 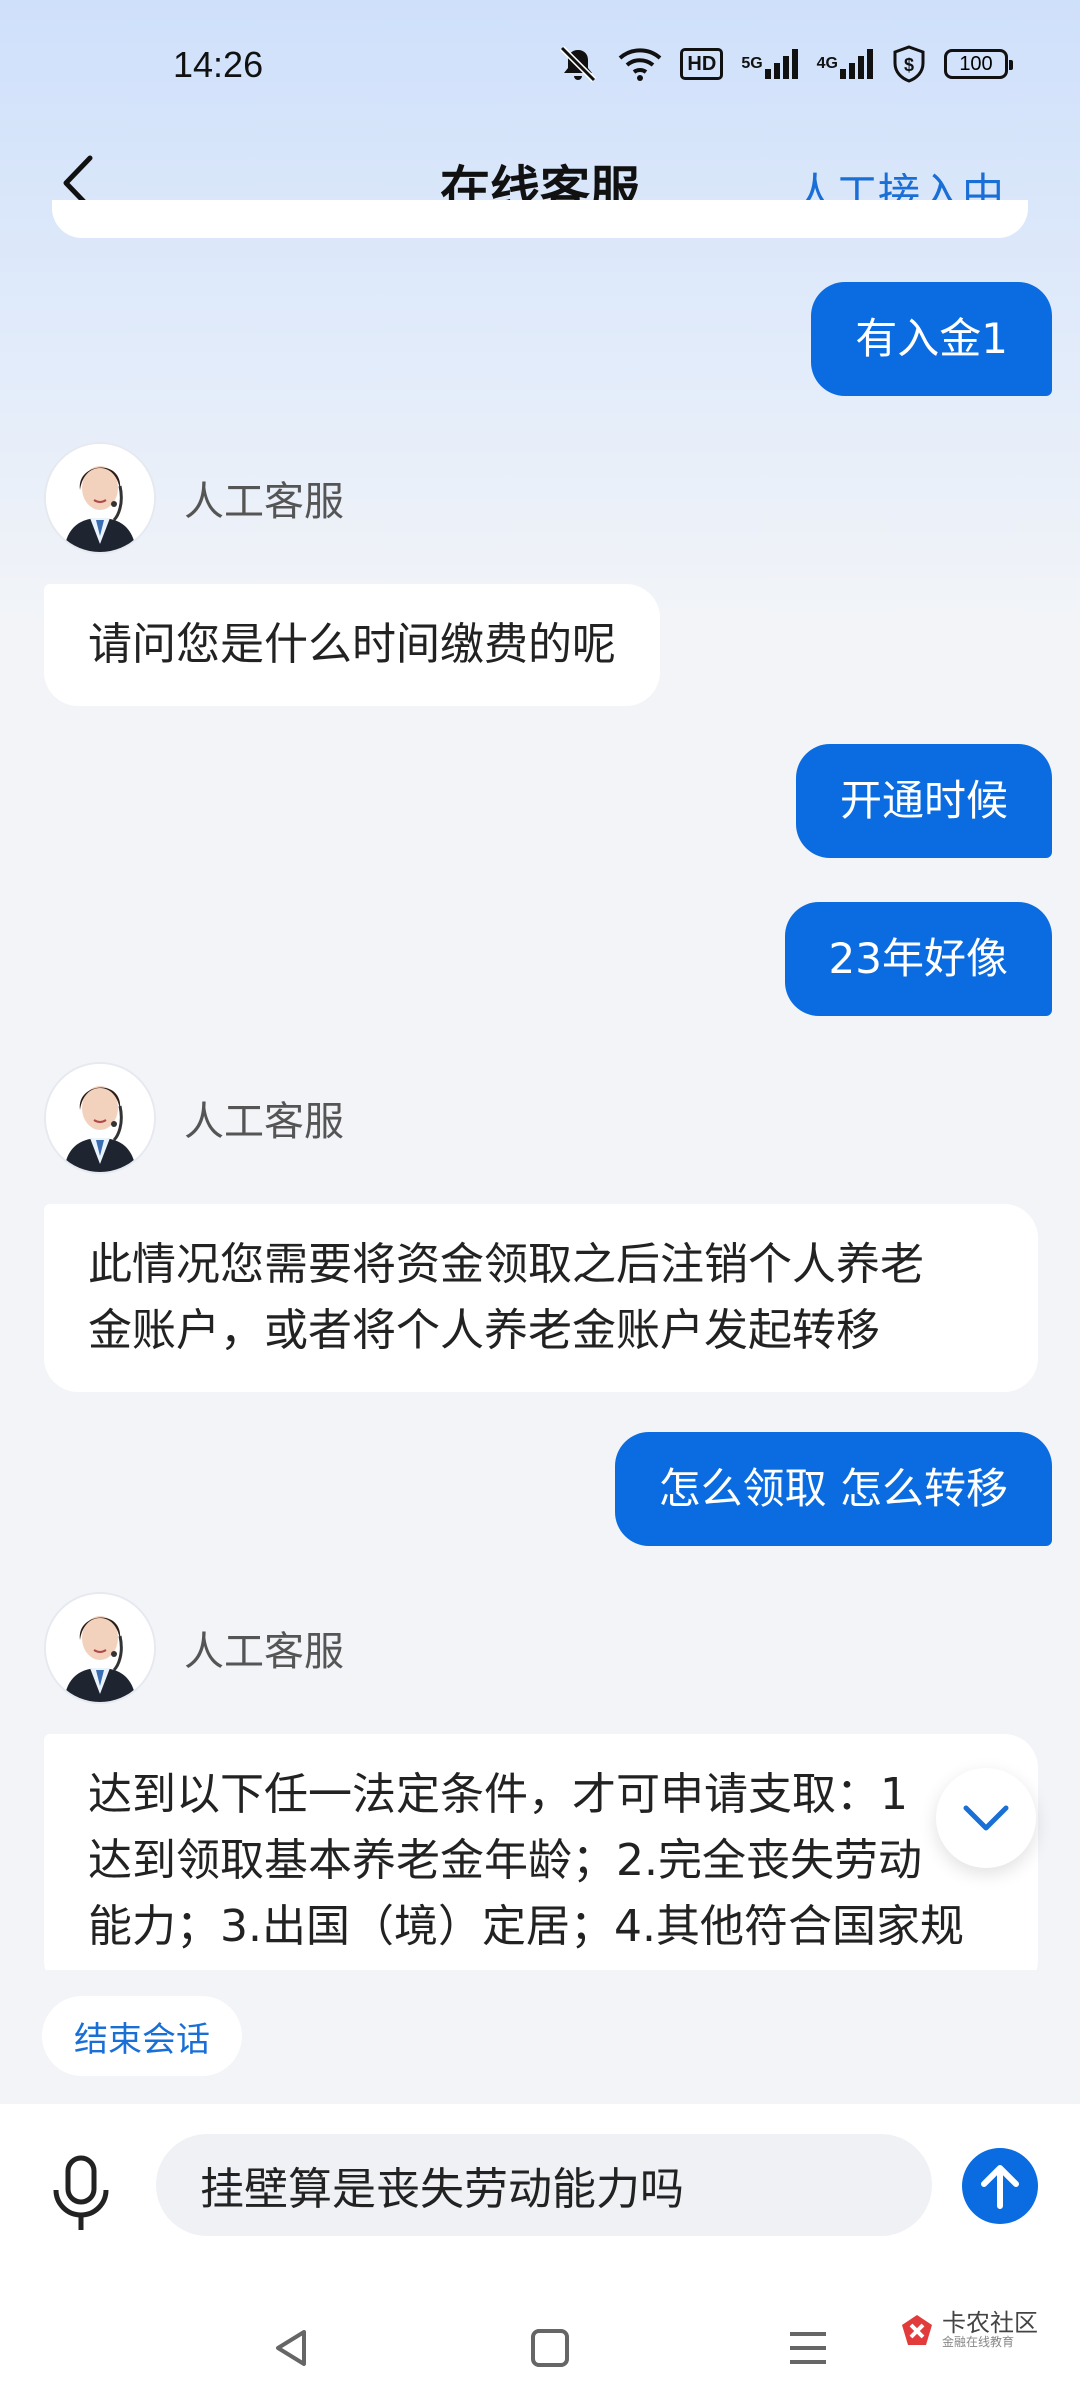 What do you see at coordinates (540, 65) in the screenshot?
I see `status-bar: 14:26 HD 5G 4G $ 100` at bounding box center [540, 65].